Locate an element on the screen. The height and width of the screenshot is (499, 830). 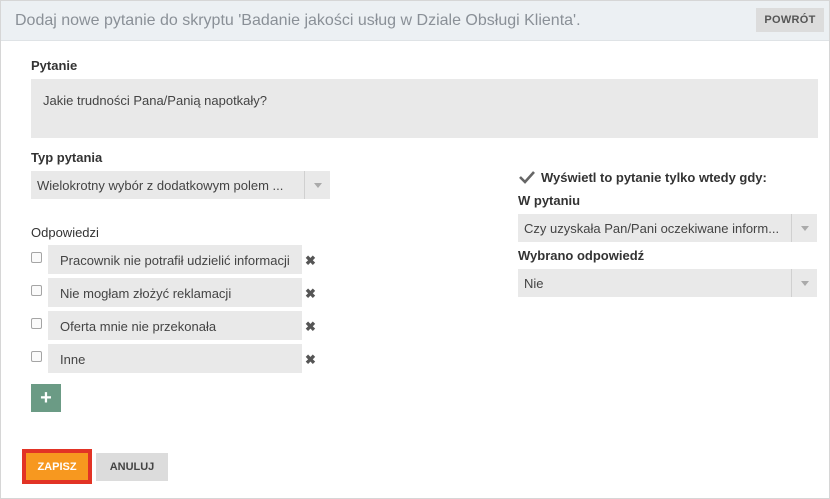
save-button: ZAPISZ is located at coordinates (57, 466).